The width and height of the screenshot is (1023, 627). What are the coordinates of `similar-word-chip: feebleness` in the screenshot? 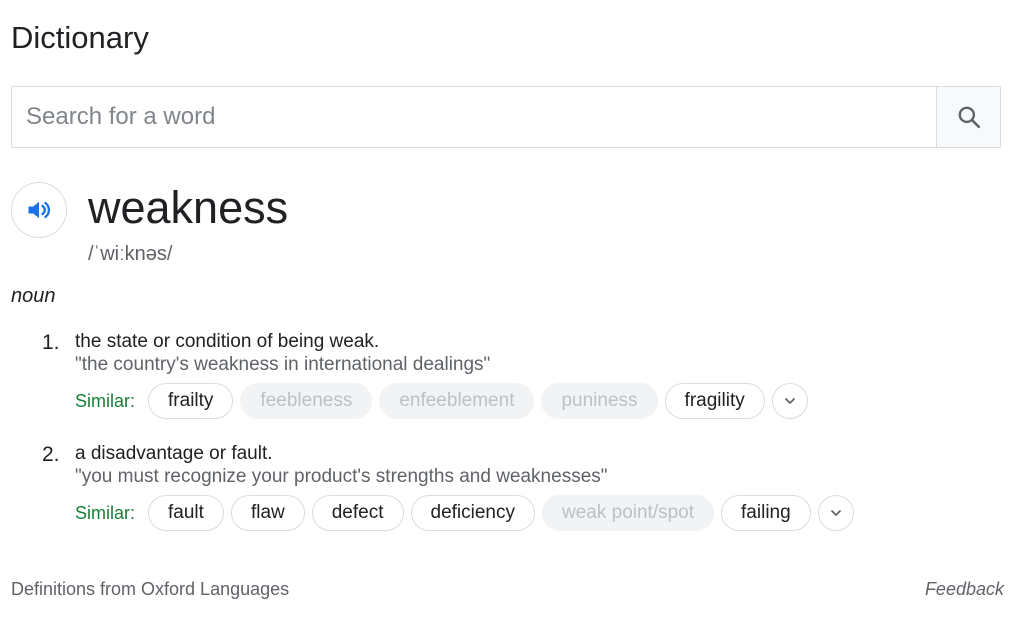 It's located at (306, 401).